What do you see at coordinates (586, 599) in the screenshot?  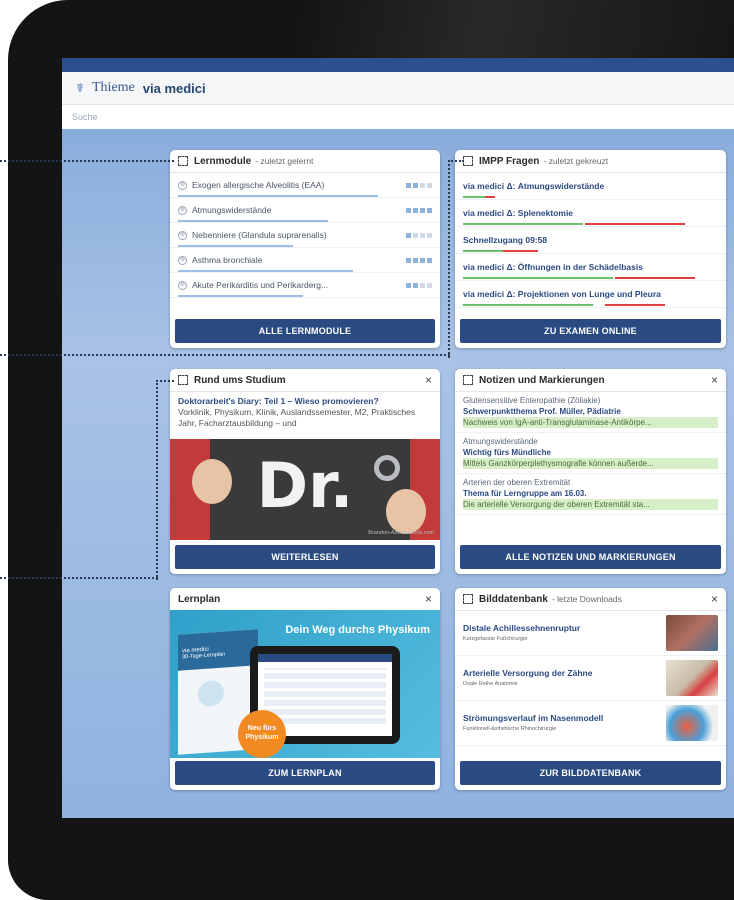 I see `bilddatenbank-subtitle: - letzte Downloads` at bounding box center [586, 599].